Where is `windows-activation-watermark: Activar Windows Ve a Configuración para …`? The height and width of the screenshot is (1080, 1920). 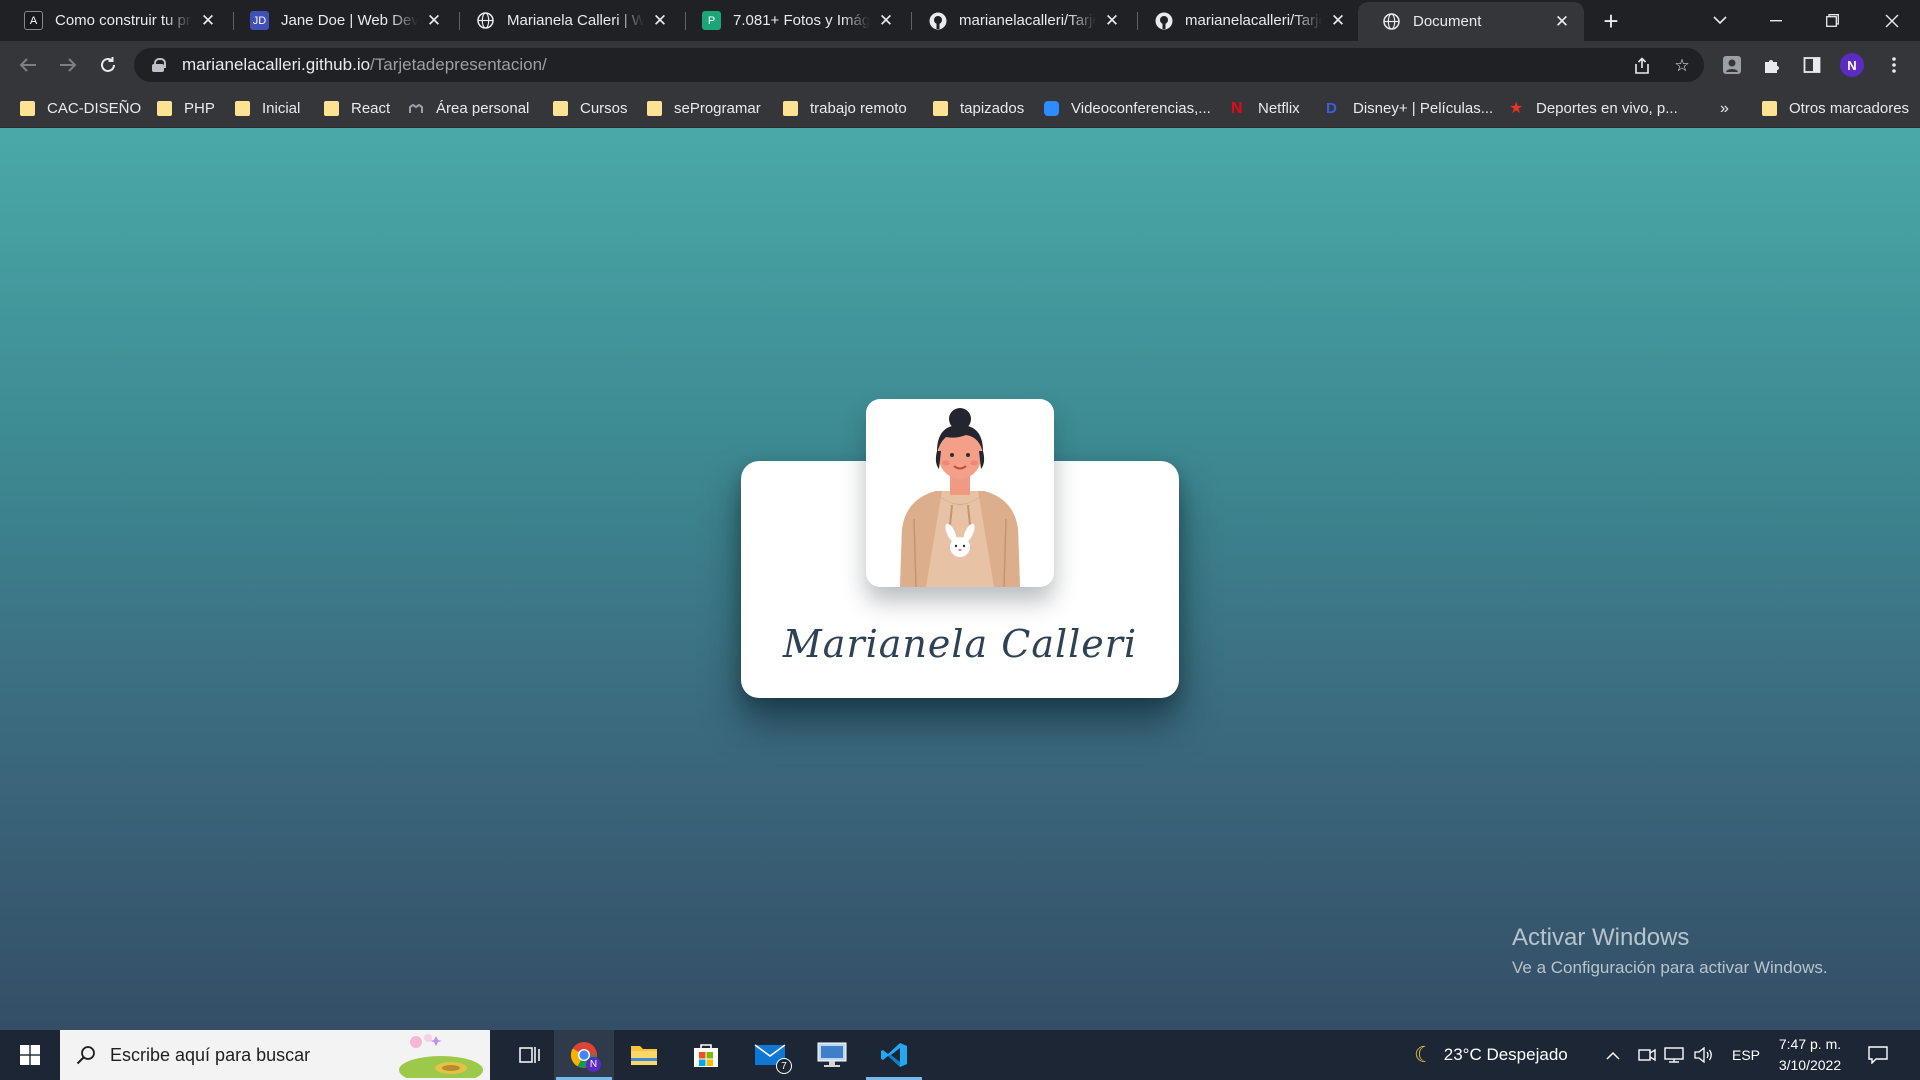
windows-activation-watermark: Activar Windows Ve a Configuración para … is located at coordinates (1670, 951).